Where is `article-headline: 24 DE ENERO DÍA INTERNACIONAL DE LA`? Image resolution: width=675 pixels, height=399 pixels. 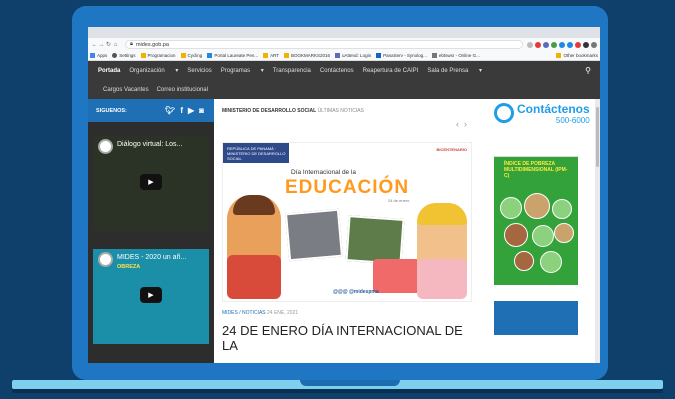
article-headline: 24 DE ENERO DÍA INTERNACIONAL DE LA is located at coordinates (350, 338).